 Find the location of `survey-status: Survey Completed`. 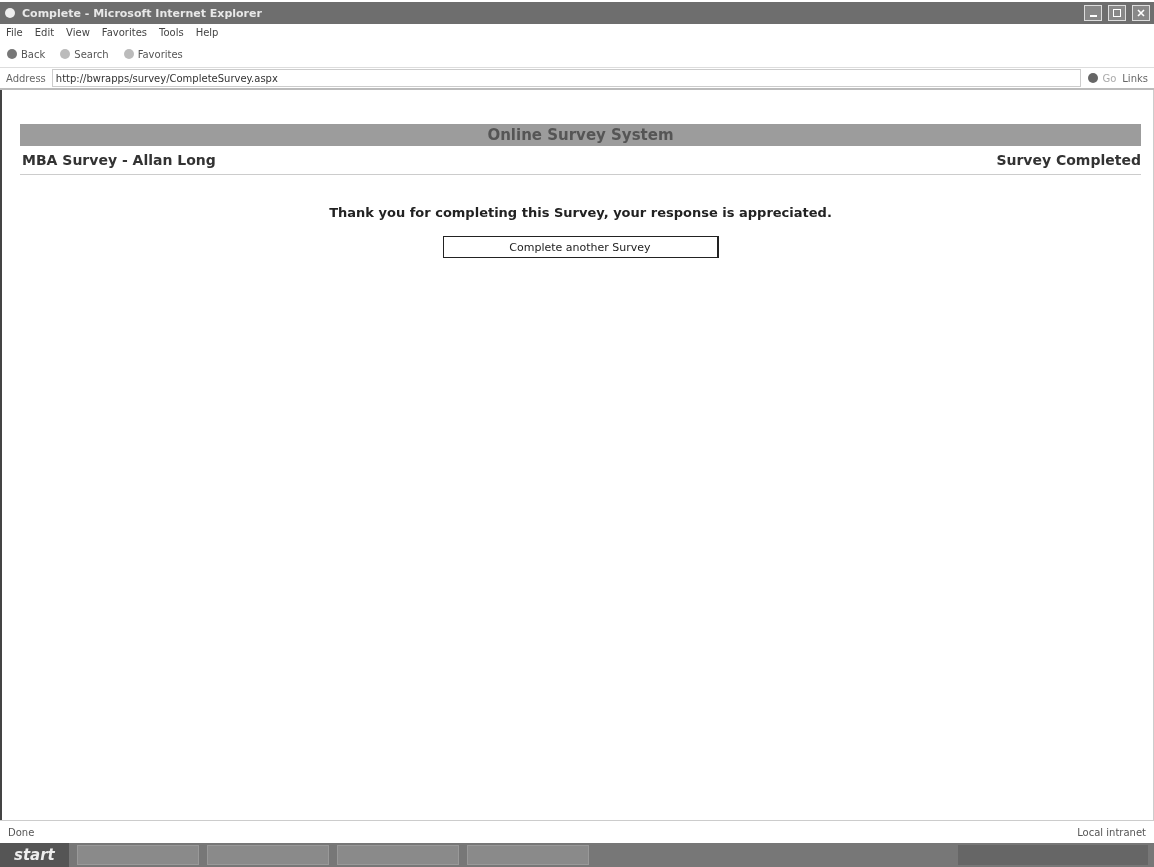

survey-status: Survey Completed is located at coordinates (1068, 160).